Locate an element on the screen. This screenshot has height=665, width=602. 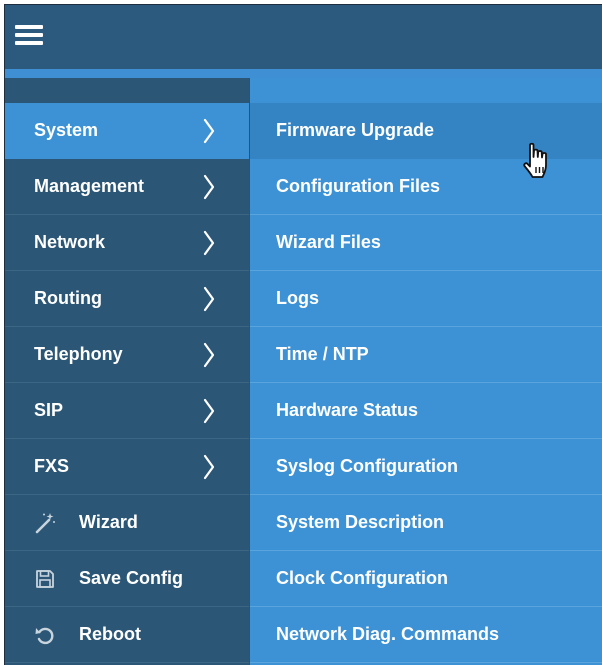
submenu-item-label: Time / NTP is located at coordinates (322, 354).